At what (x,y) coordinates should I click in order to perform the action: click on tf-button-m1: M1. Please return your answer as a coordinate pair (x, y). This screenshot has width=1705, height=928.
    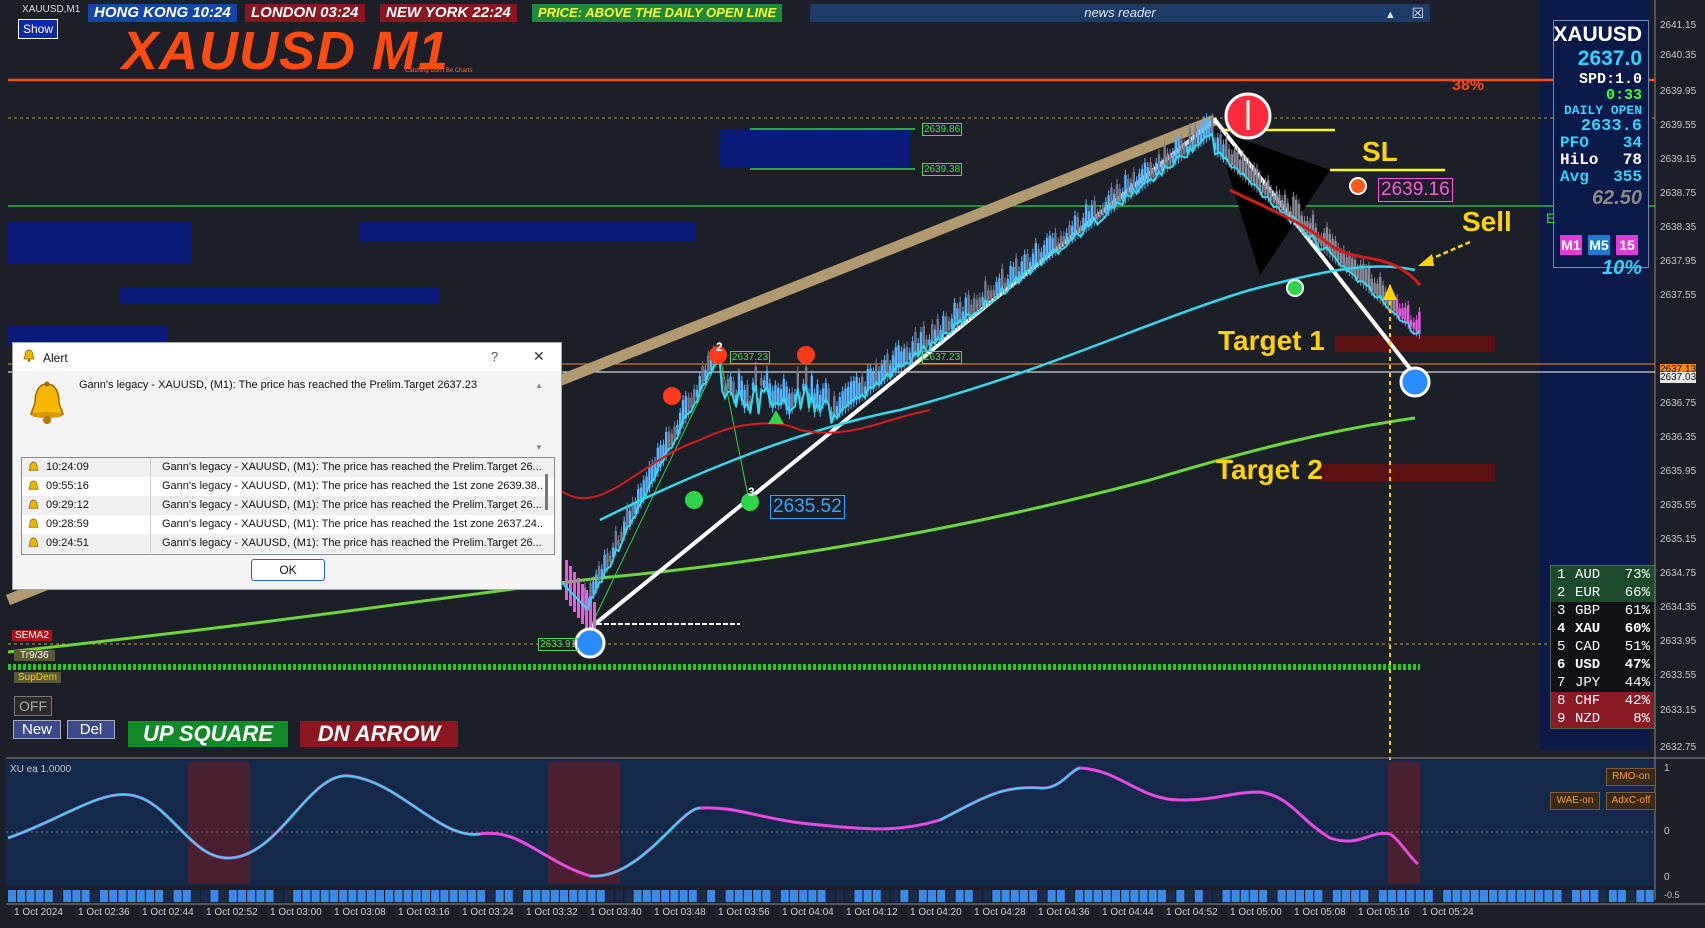
    Looking at the image, I should click on (1571, 245).